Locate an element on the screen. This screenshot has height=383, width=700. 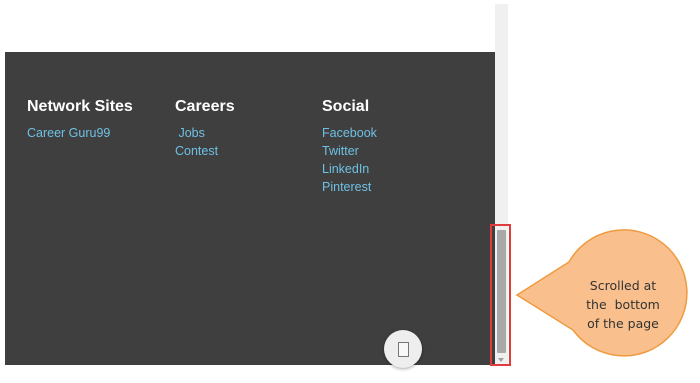
scrollbar-highlight-box is located at coordinates (500, 295).